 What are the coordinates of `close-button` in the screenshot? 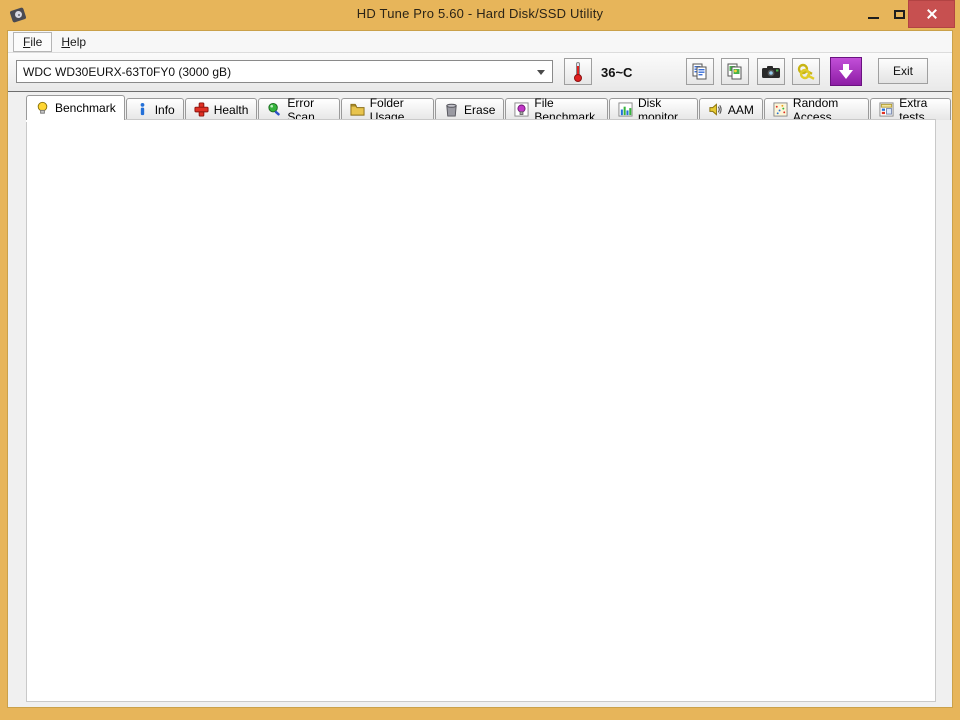 It's located at (931, 14).